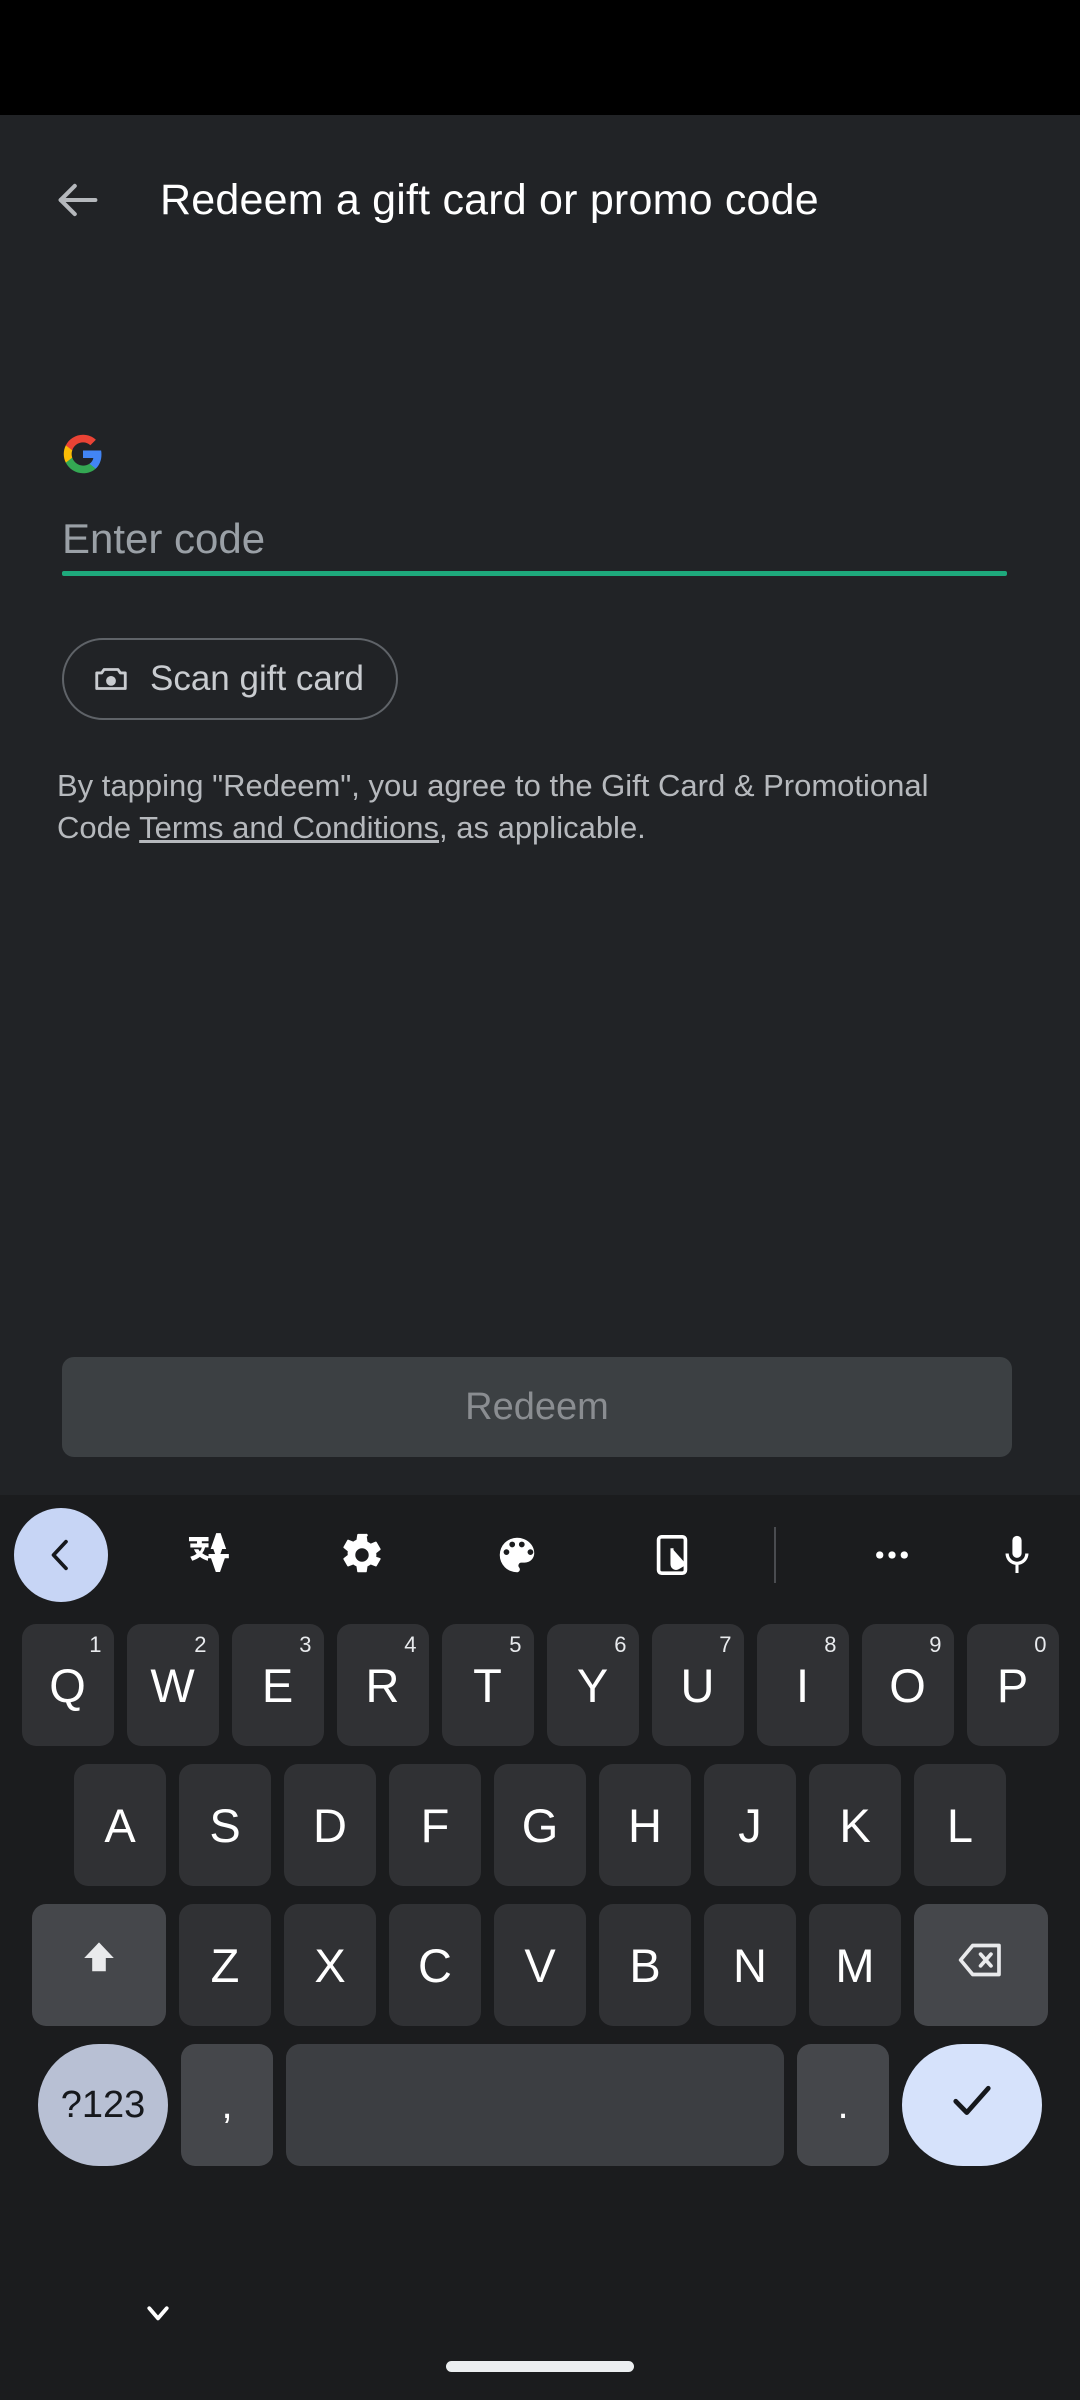  I want to click on key-p-label: P, so click(1012, 1685).